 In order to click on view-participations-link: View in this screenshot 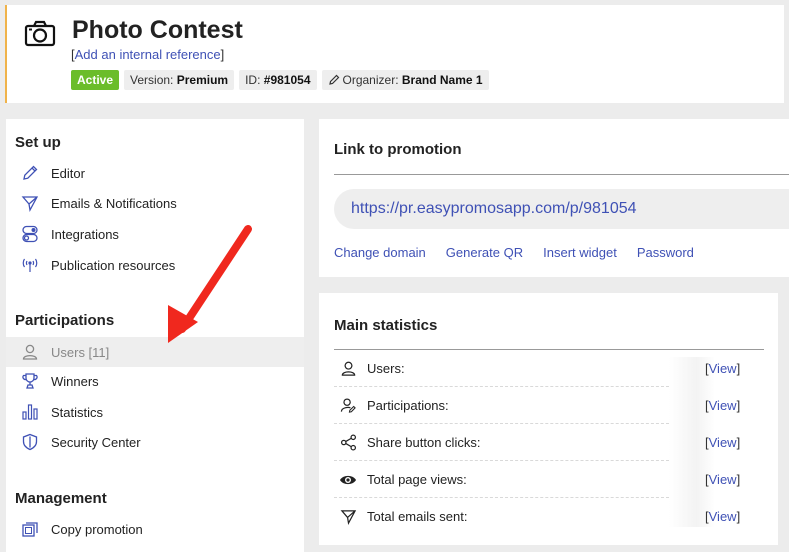, I will do `click(723, 405)`.